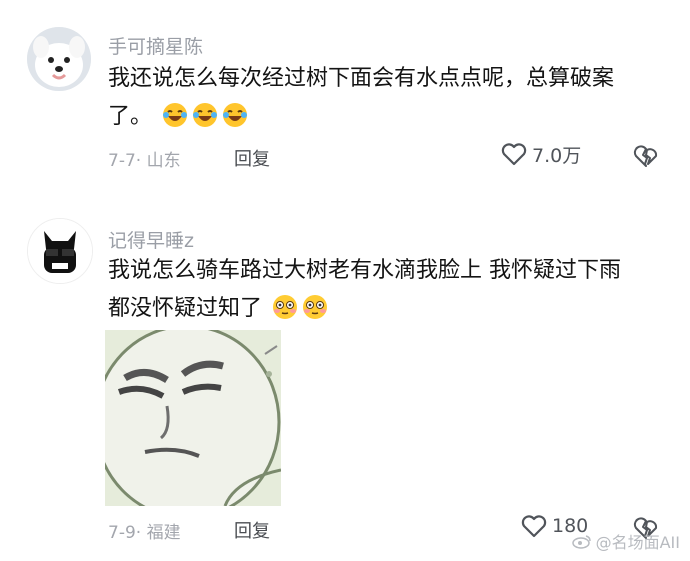  I want to click on watermark-text: @名场面AII, so click(637, 542).